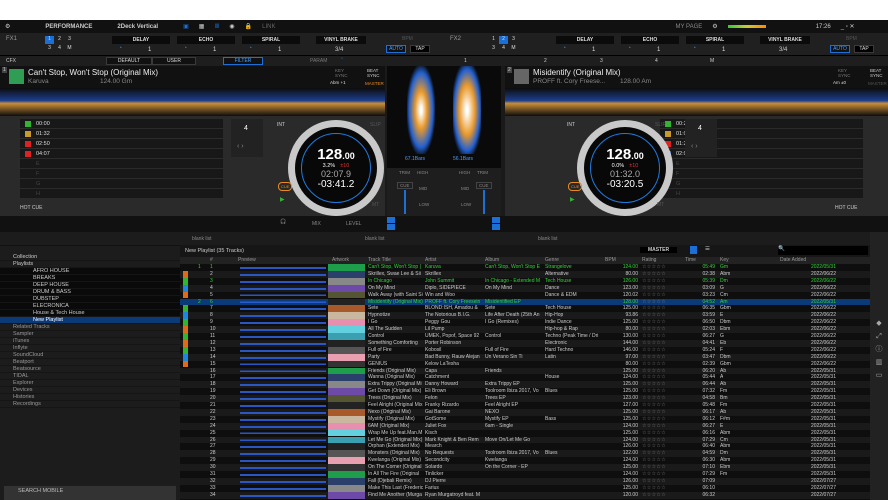 This screenshot has height=500, width=888. I want to click on param-knob-icon: ◔, so click(341, 59).